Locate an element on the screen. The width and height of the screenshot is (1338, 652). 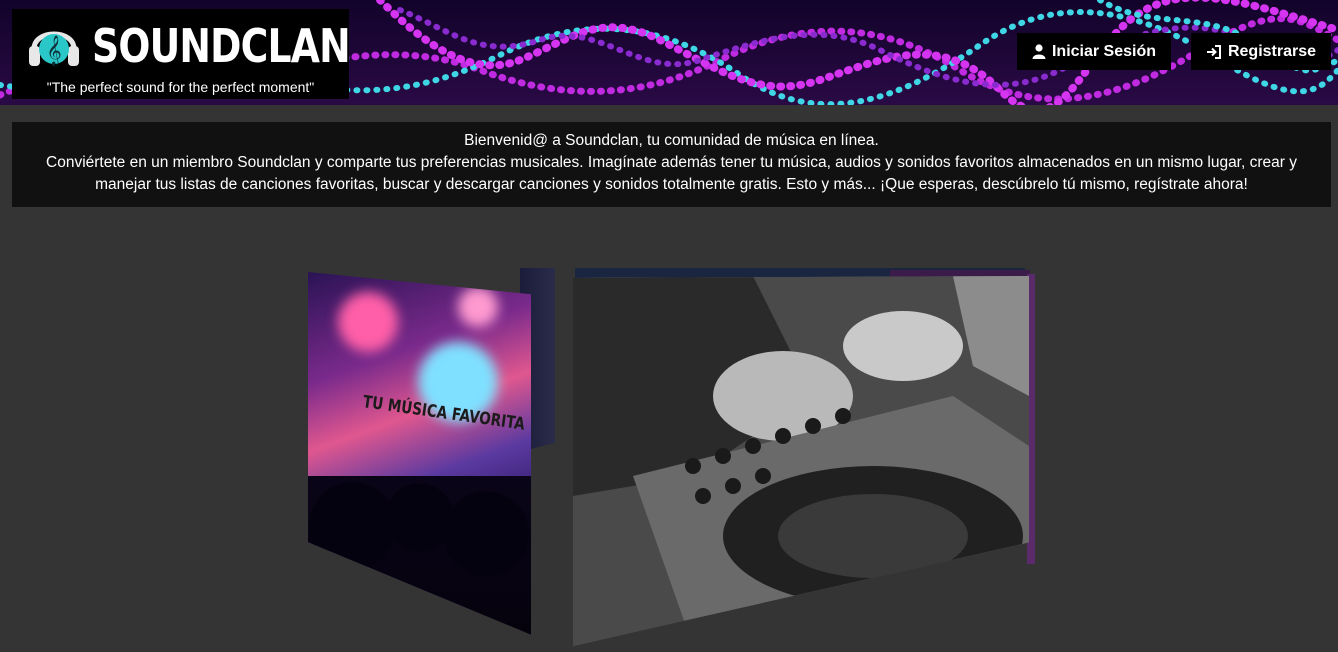
sign-in-icon is located at coordinates (1213, 51).